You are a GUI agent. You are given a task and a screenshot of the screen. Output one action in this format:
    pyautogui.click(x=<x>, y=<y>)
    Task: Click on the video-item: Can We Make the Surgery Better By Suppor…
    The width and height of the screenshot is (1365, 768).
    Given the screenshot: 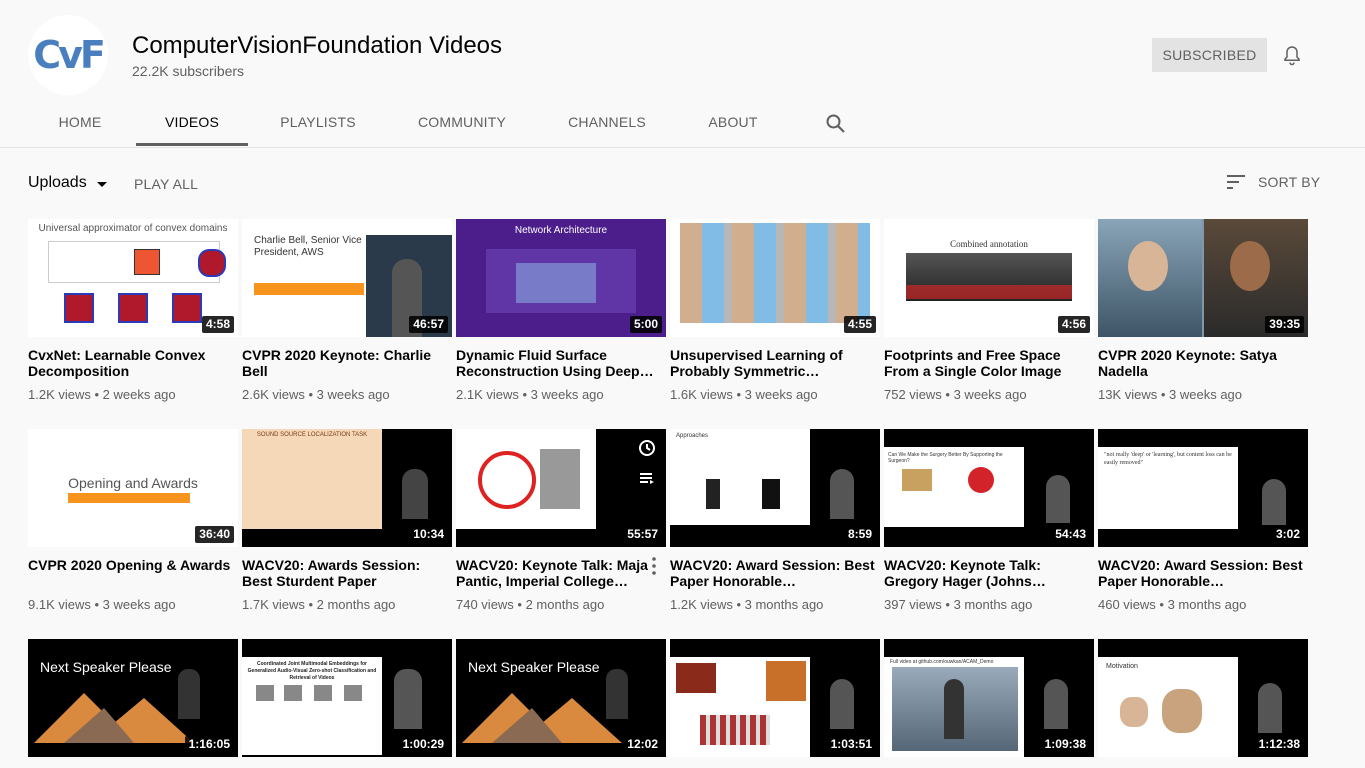 What is the action you would take?
    pyautogui.click(x=989, y=520)
    